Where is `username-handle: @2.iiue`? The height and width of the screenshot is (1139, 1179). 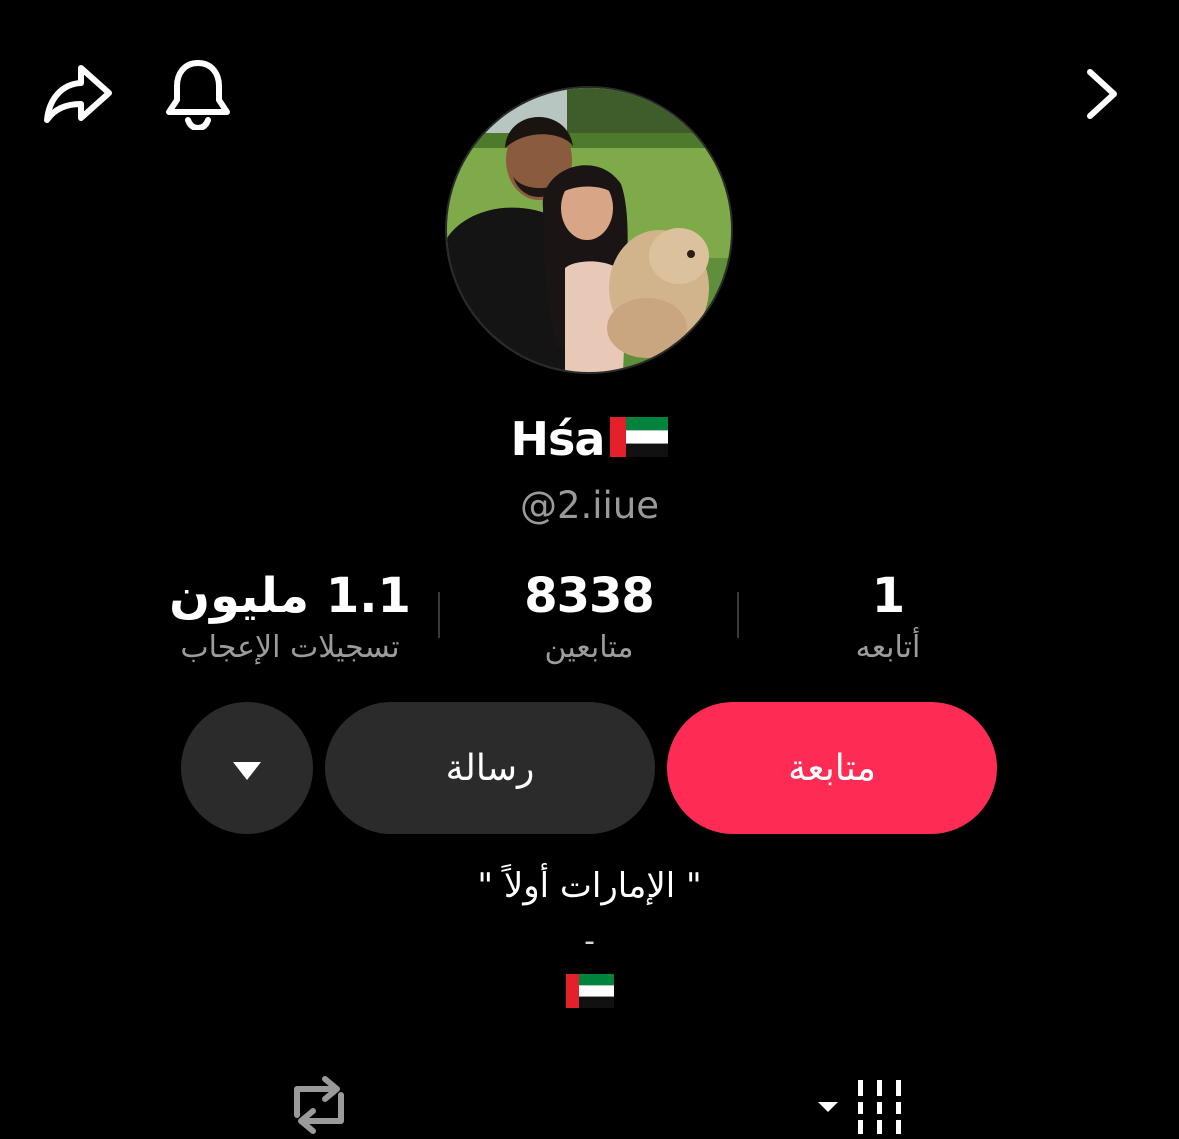 username-handle: @2.iiue is located at coordinates (589, 505).